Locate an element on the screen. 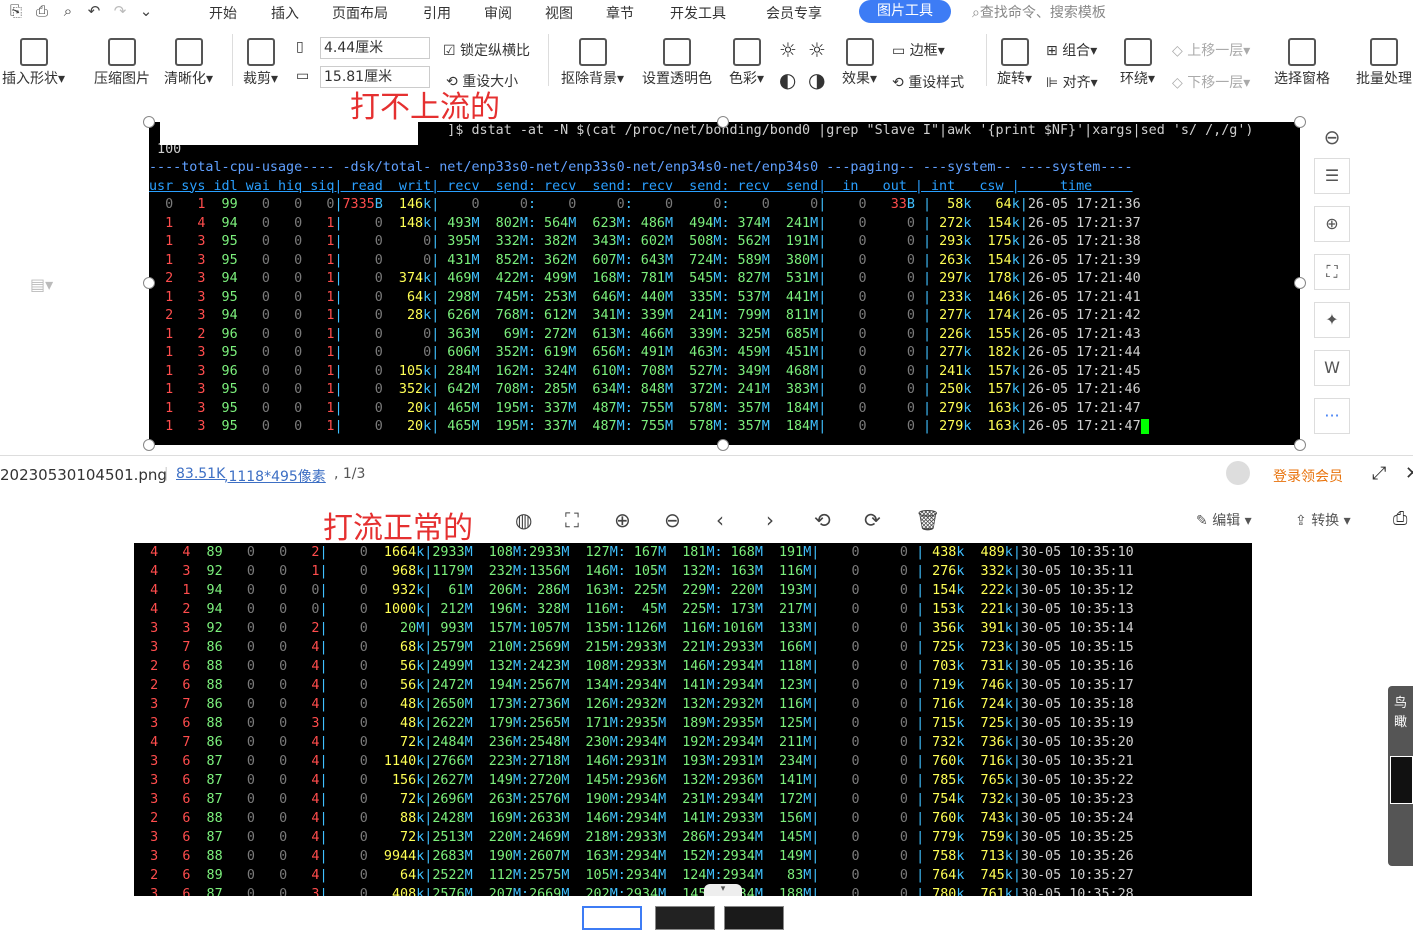 This screenshot has width=1413, height=930. lock-ratio-checkbox: ☑ 锁定纵横比 is located at coordinates (486, 50).